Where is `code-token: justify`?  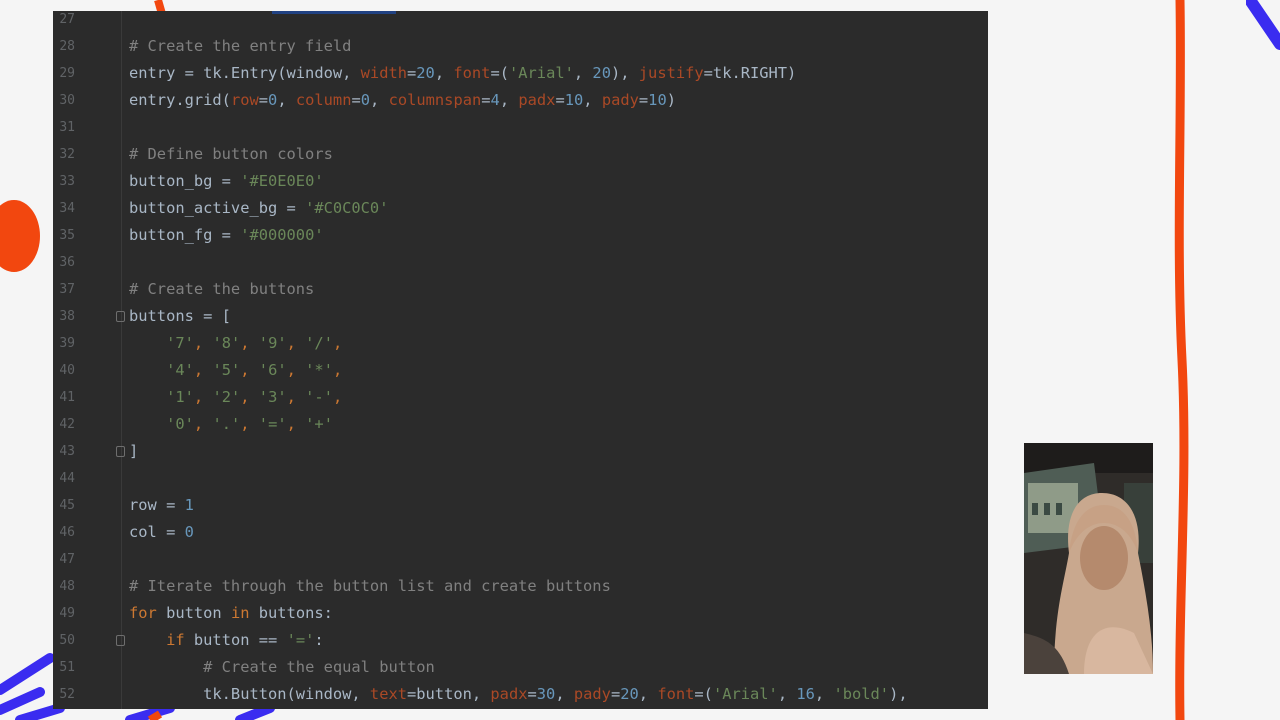 code-token: justify is located at coordinates (671, 73).